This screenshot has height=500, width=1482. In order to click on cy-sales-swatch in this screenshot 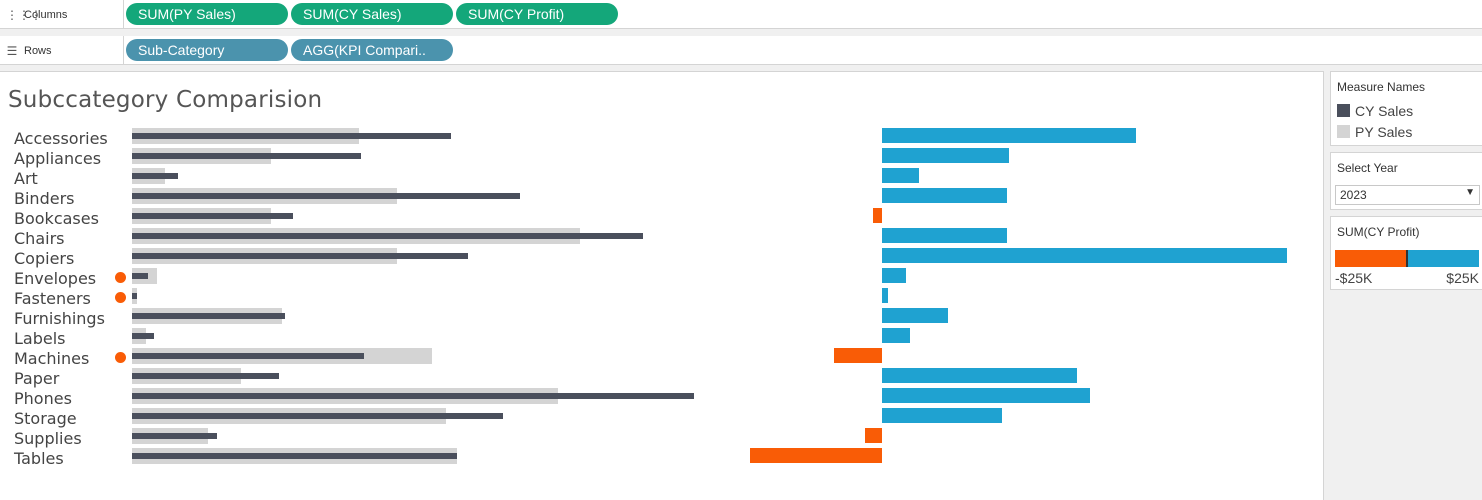, I will do `click(1343, 110)`.